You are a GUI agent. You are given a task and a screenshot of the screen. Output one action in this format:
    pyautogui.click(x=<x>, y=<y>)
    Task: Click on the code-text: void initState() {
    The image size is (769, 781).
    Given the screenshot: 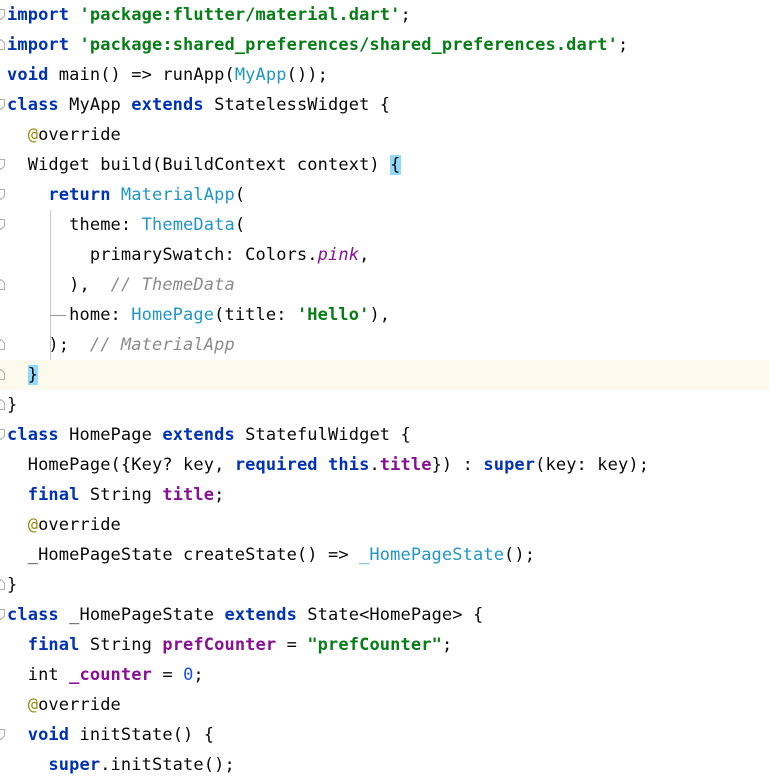 What is the action you would take?
    pyautogui.click(x=110, y=735)
    